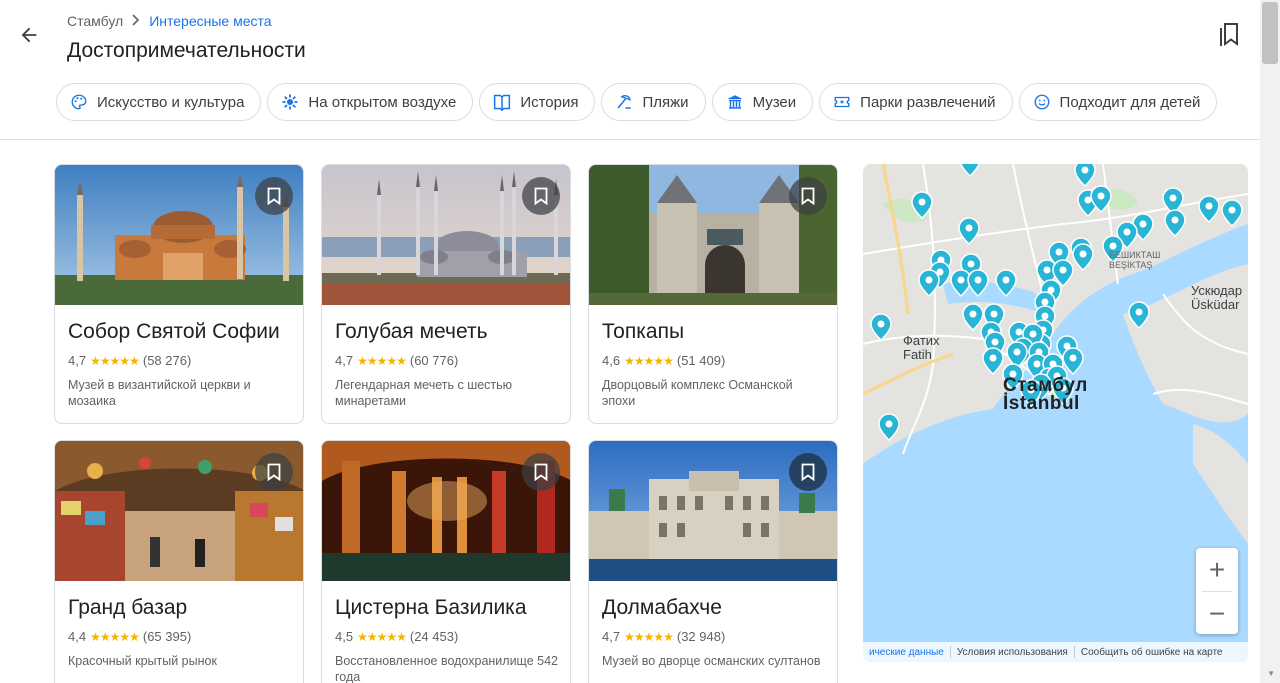 The width and height of the screenshot is (1280, 683). I want to click on chip-amusement-parks: Парки развлечений, so click(916, 102).